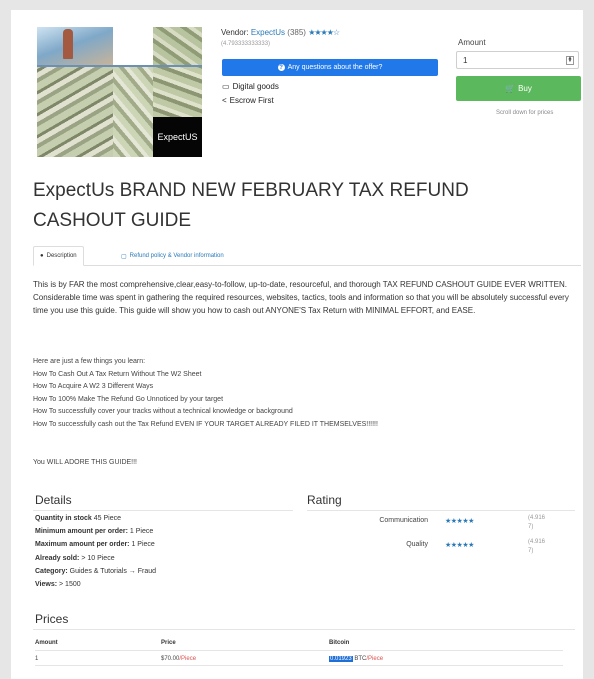 This screenshot has height=679, width=594. Describe the element at coordinates (335, 67) in the screenshot. I see `questions-button-label: Any questions about the offer?` at that location.